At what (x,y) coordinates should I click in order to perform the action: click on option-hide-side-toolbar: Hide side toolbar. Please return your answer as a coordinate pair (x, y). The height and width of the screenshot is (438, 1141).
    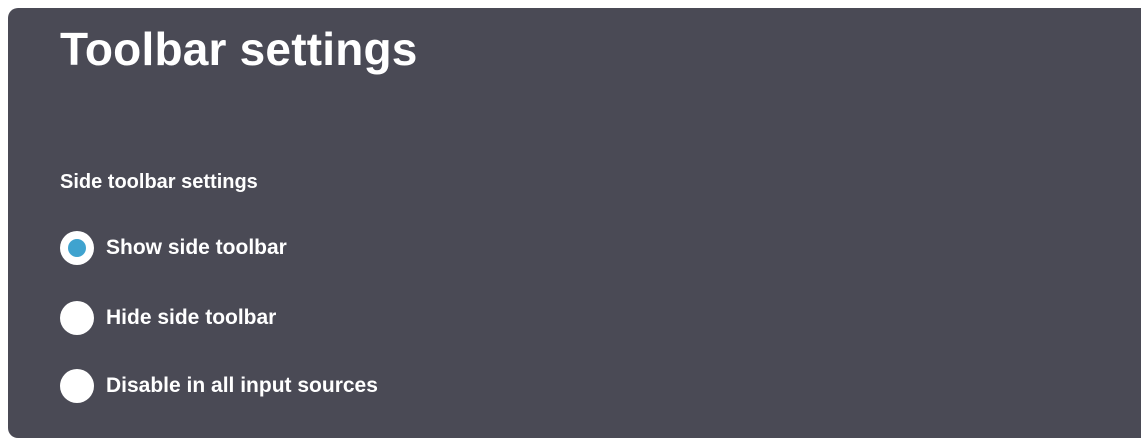
    Looking at the image, I should click on (168, 318).